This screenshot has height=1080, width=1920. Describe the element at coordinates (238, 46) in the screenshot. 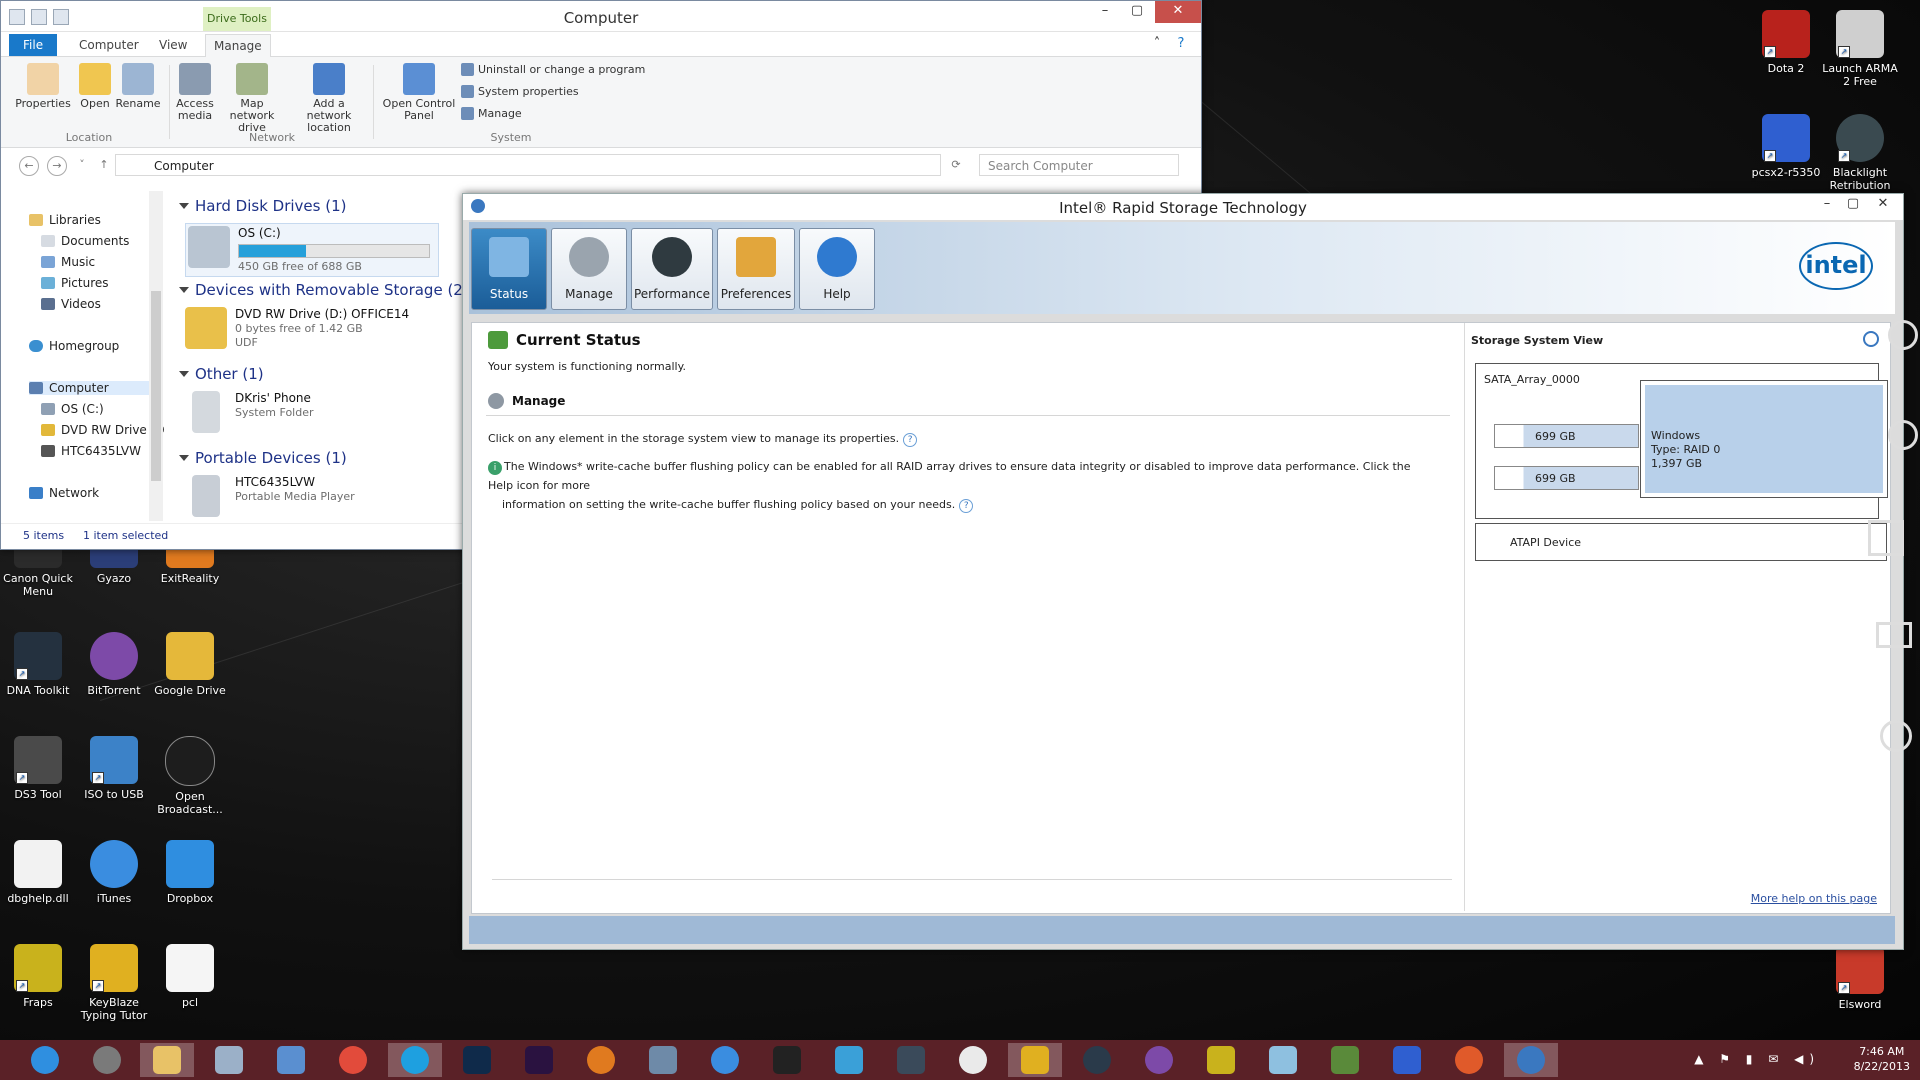

I see `tab-manage: Manage` at that location.